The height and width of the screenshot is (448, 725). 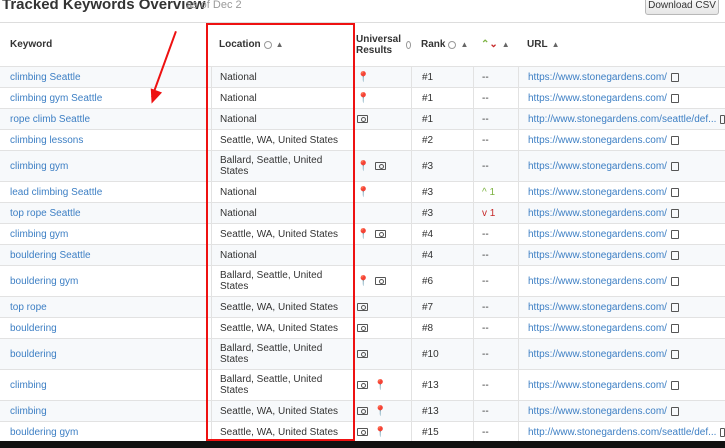 What do you see at coordinates (279, 328) in the screenshot?
I see `location-text: Seattle, WA, United States` at bounding box center [279, 328].